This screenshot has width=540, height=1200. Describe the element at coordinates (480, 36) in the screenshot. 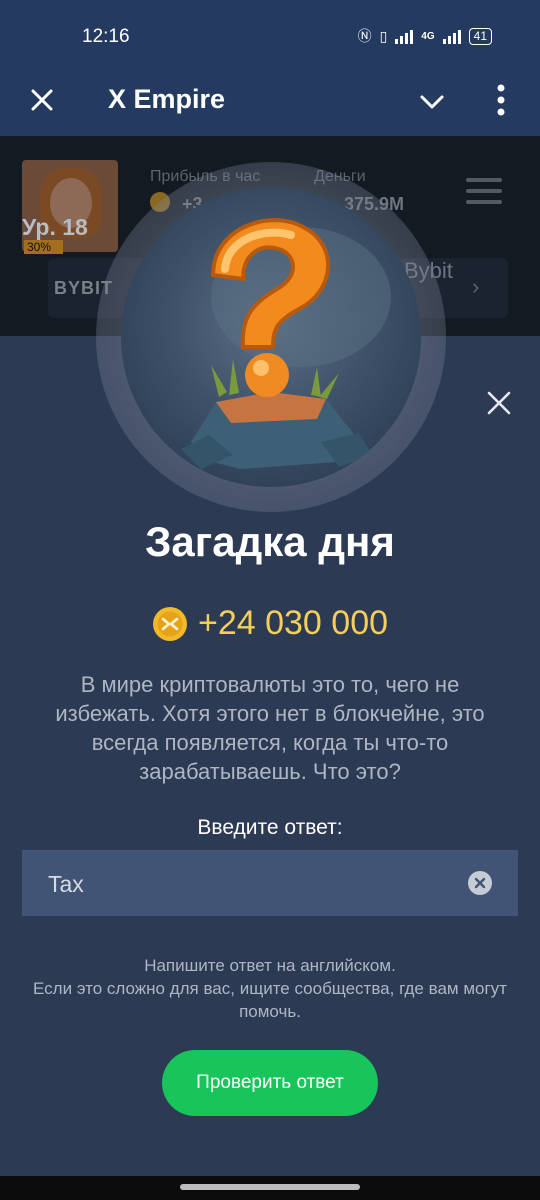

I see `battery-icon: 41` at that location.